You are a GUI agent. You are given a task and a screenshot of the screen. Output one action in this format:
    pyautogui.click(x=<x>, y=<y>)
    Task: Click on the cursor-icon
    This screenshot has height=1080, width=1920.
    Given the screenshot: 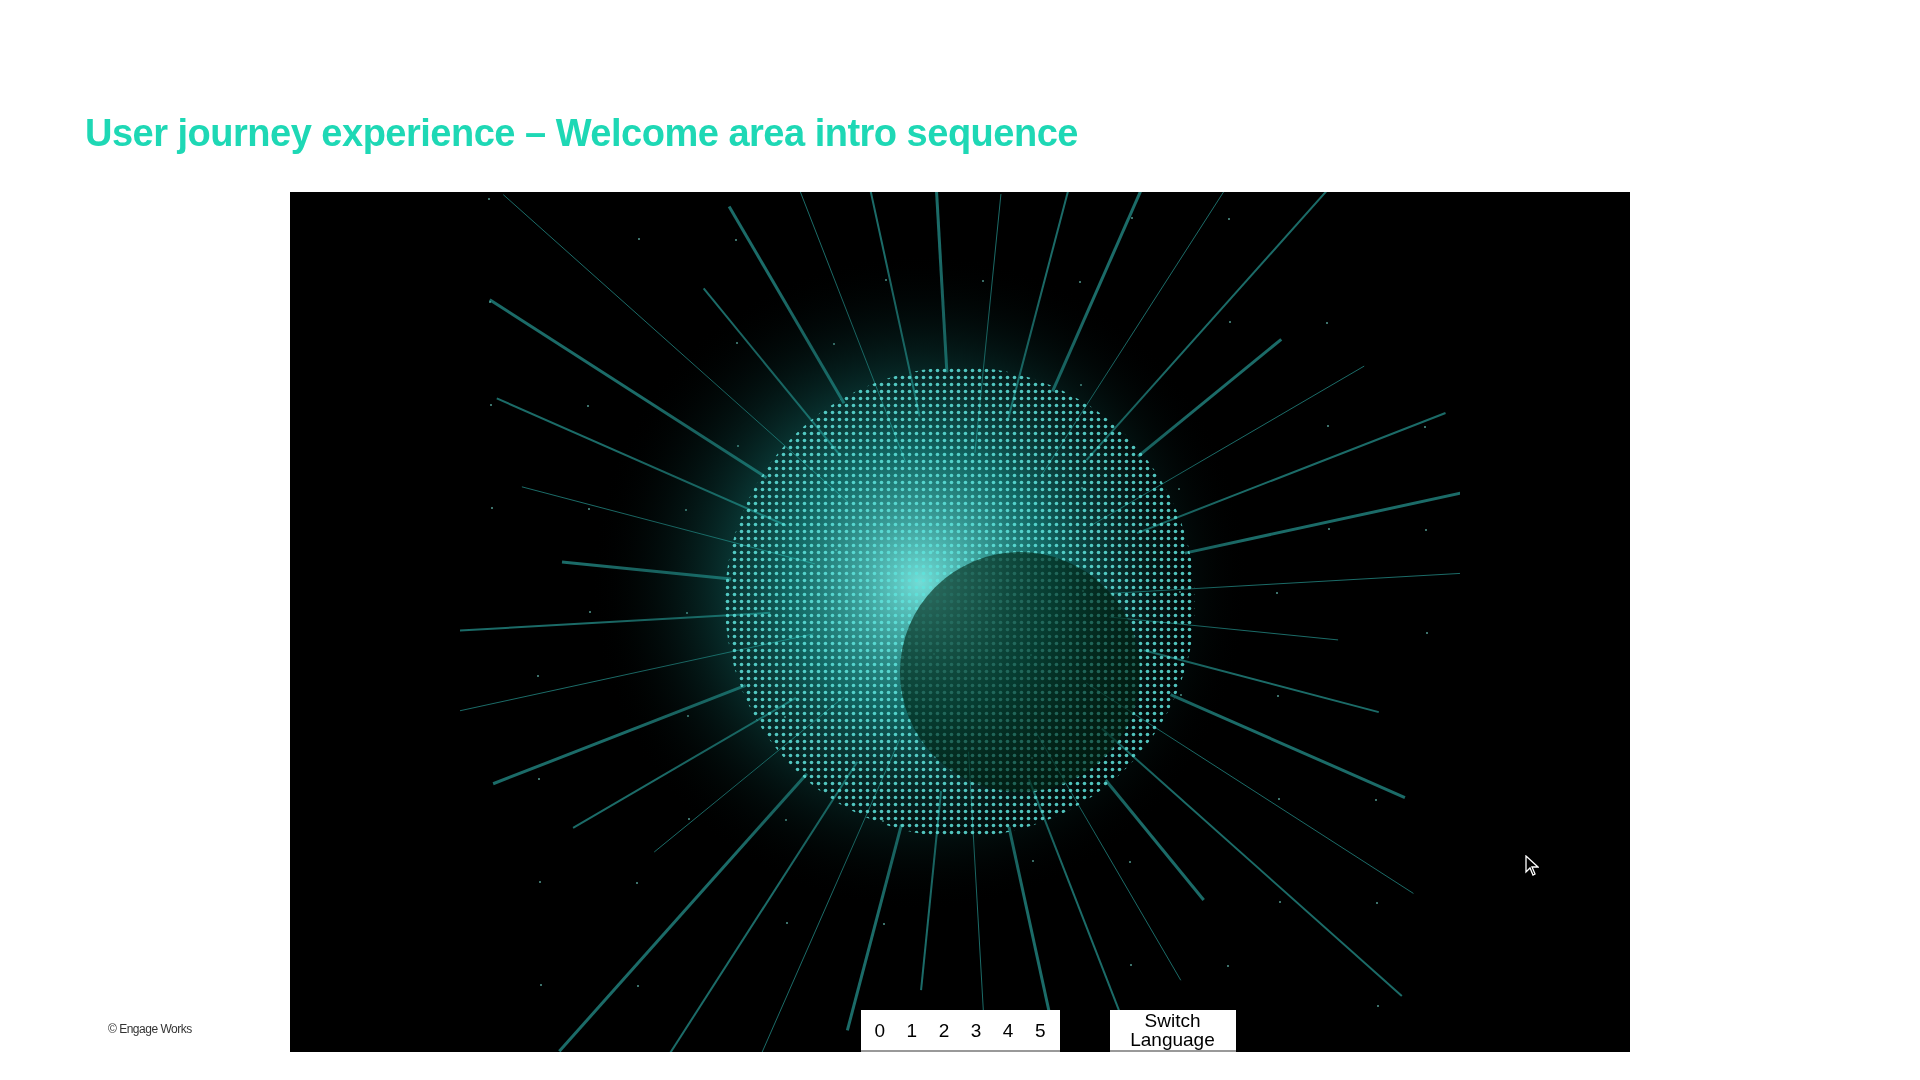 What is the action you would take?
    pyautogui.click(x=1532, y=866)
    